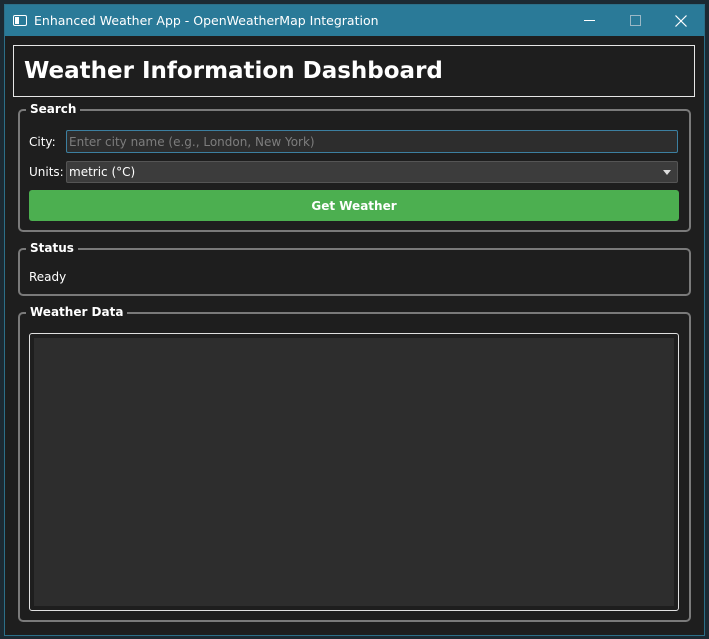  What do you see at coordinates (354, 205) in the screenshot?
I see `get-weather-button: Get Weather` at bounding box center [354, 205].